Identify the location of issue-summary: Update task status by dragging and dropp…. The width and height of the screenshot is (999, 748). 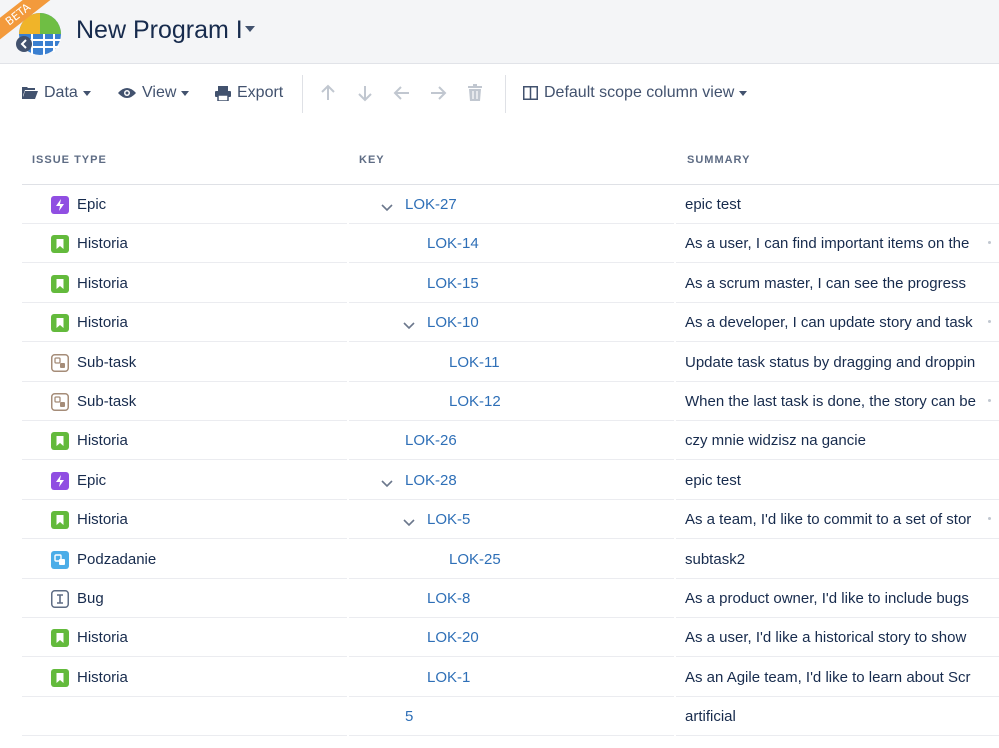
(831, 362).